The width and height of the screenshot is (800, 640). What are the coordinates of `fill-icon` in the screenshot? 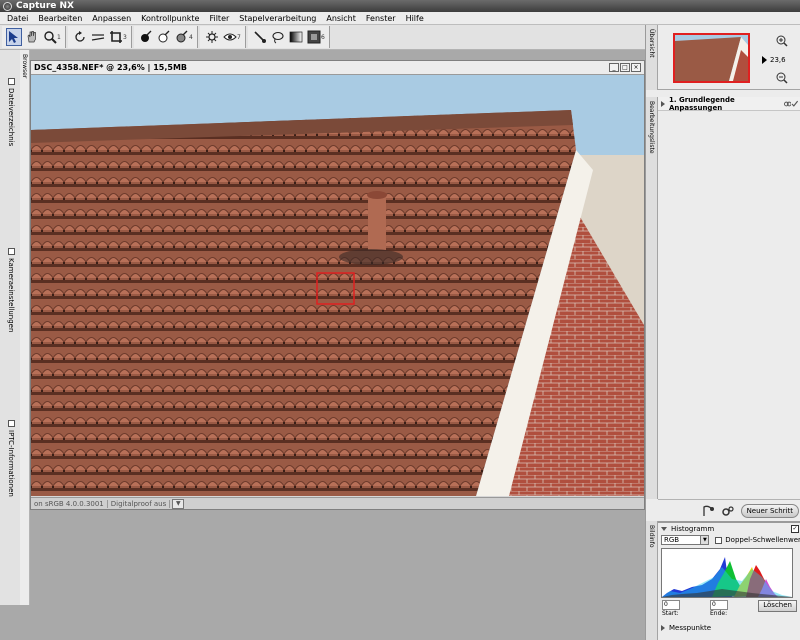 It's located at (314, 37).